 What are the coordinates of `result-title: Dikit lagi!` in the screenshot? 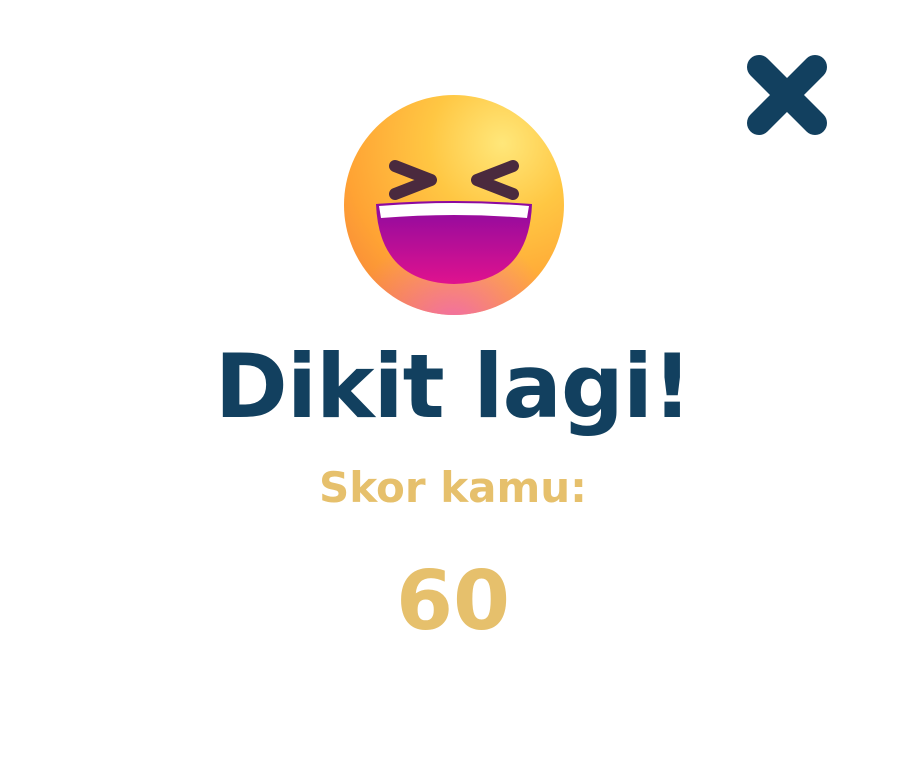 It's located at (453, 386).